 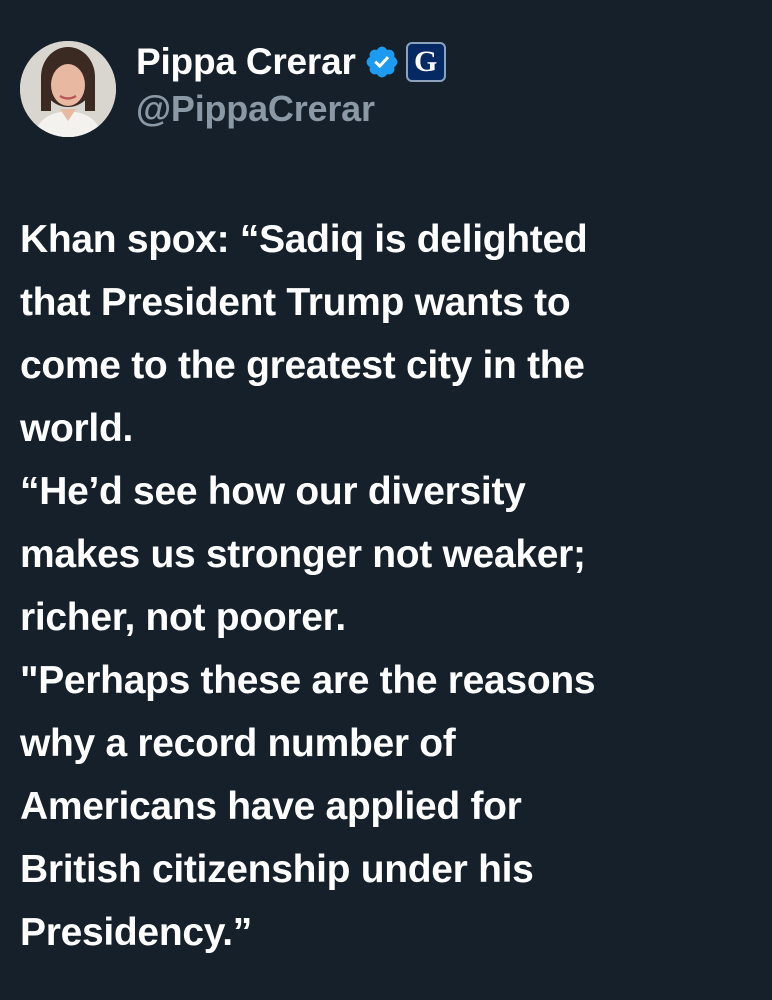 What do you see at coordinates (303, 554) in the screenshot?
I see `tweet-text-line: makes us stronger not weaker;` at bounding box center [303, 554].